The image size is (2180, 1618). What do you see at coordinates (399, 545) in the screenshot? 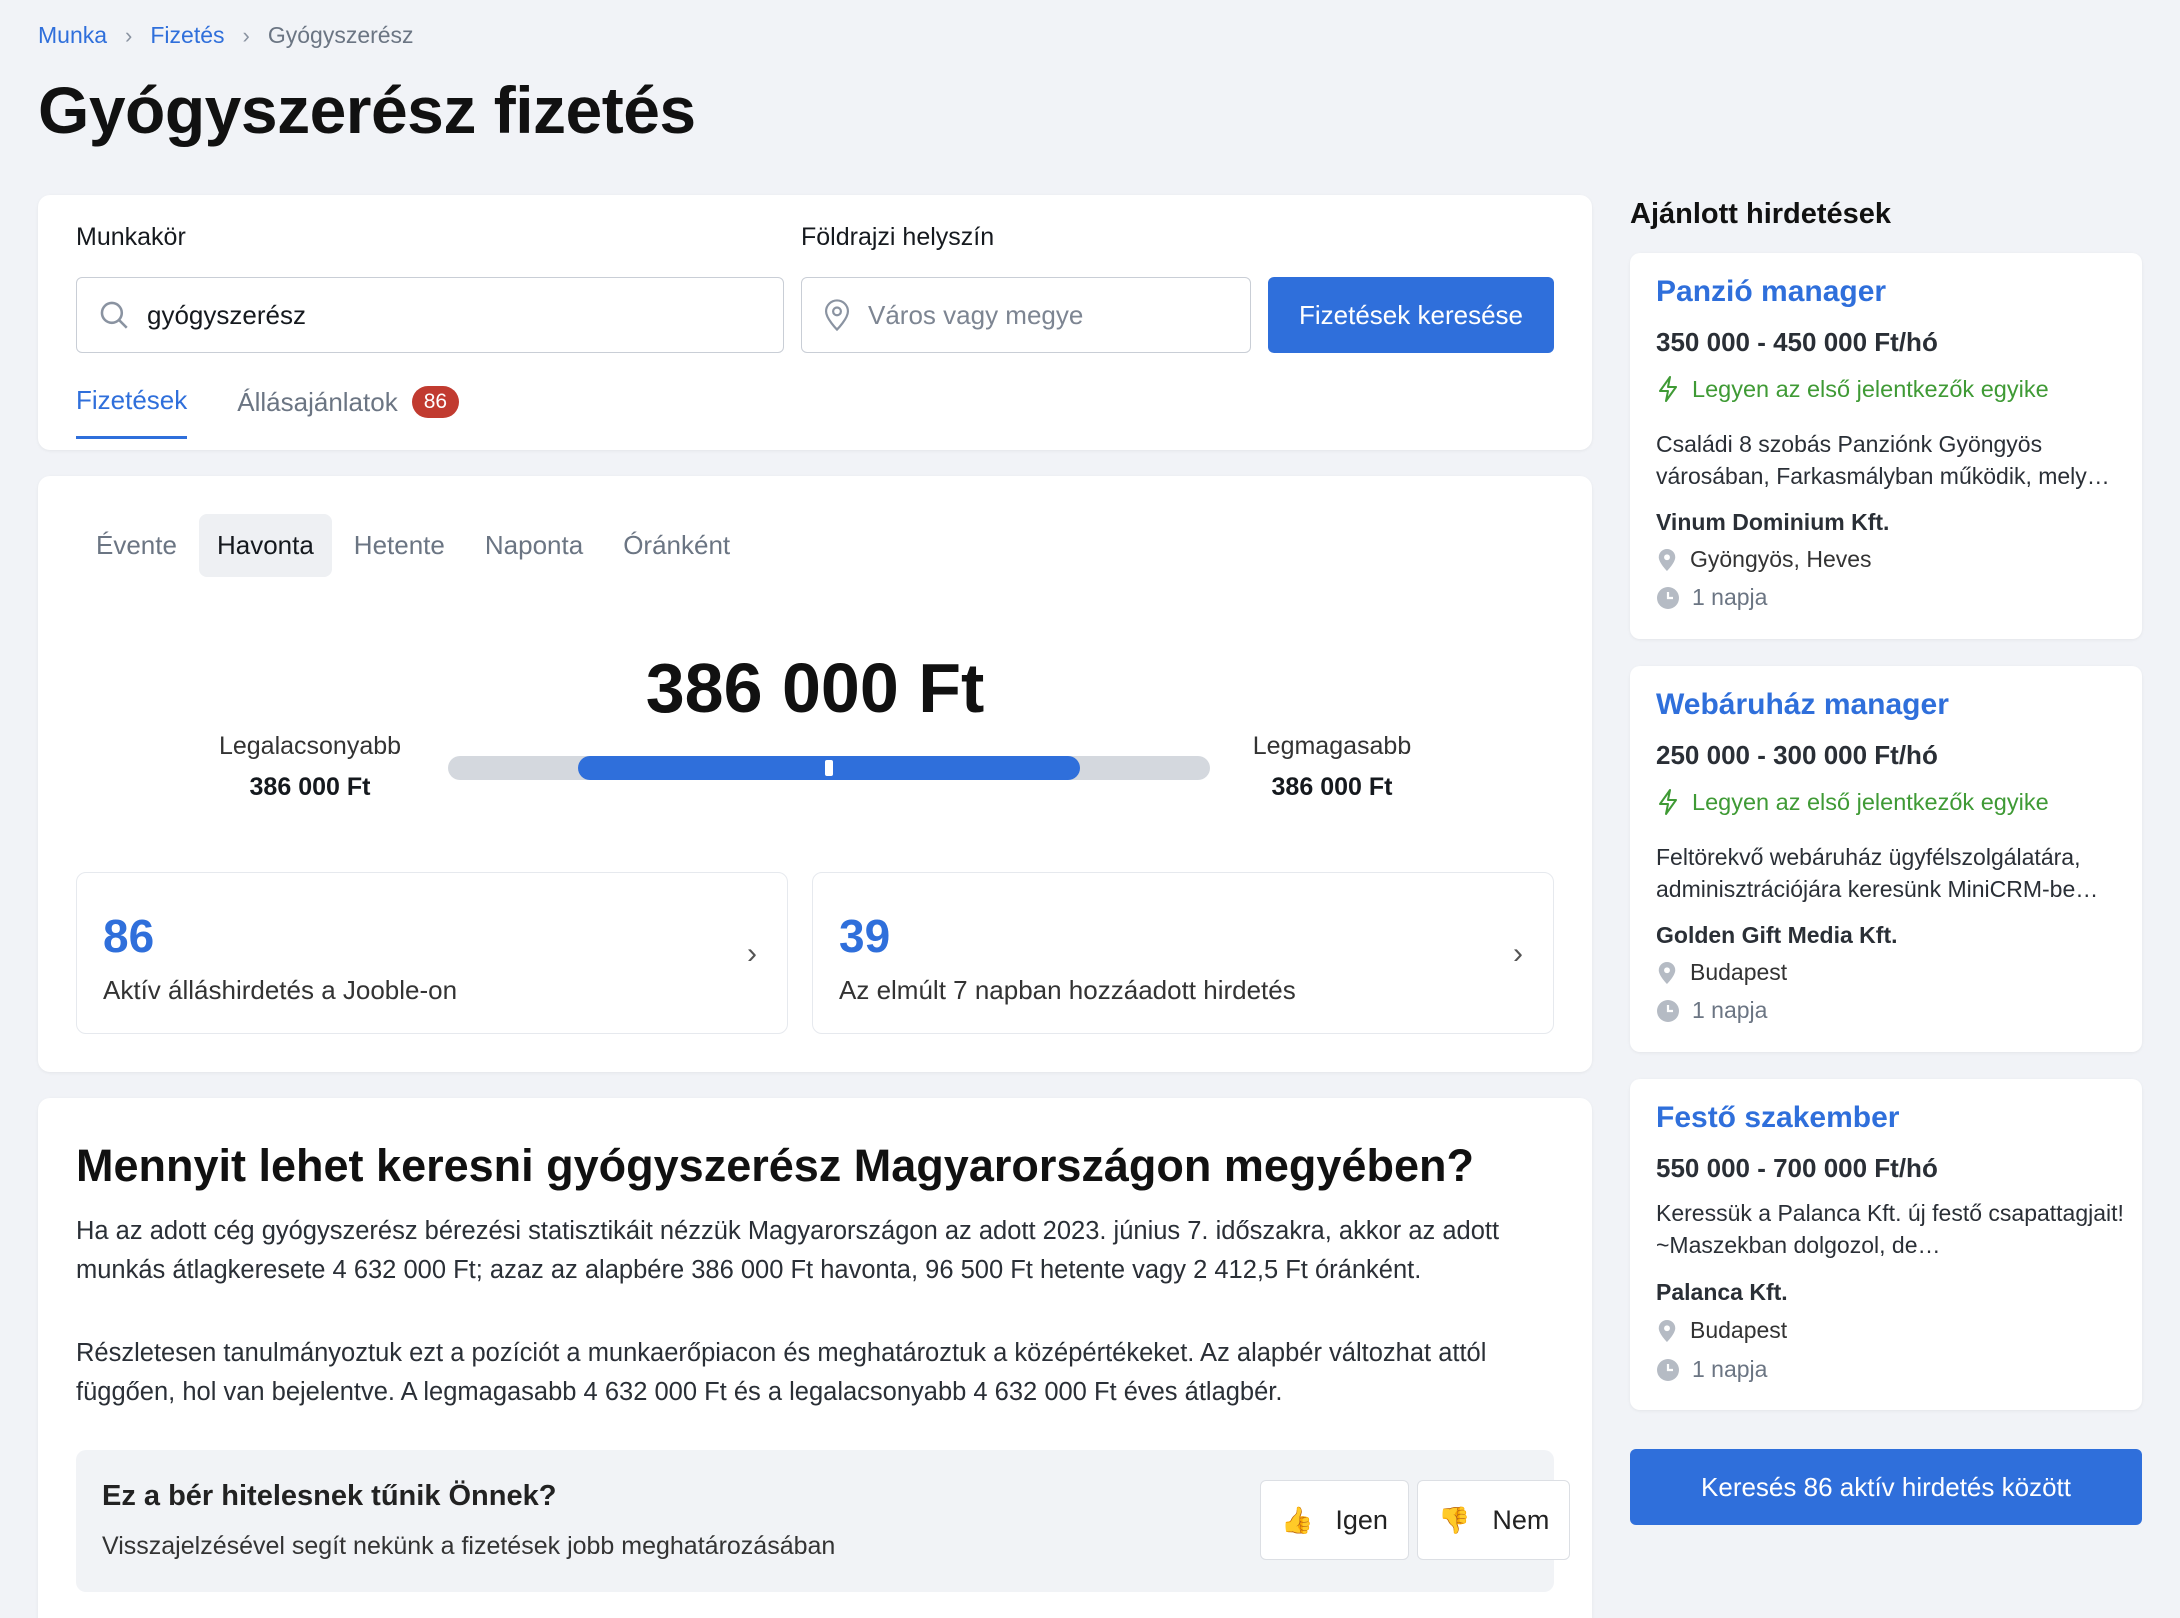
I see `period-weekly: Hetente` at bounding box center [399, 545].